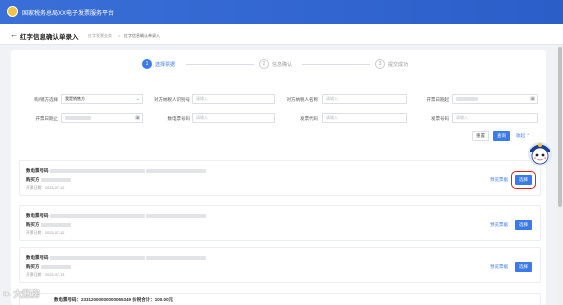 The image size is (563, 305). What do you see at coordinates (233, 99) in the screenshot?
I see `buyer-tax-id-input: 请输入` at bounding box center [233, 99].